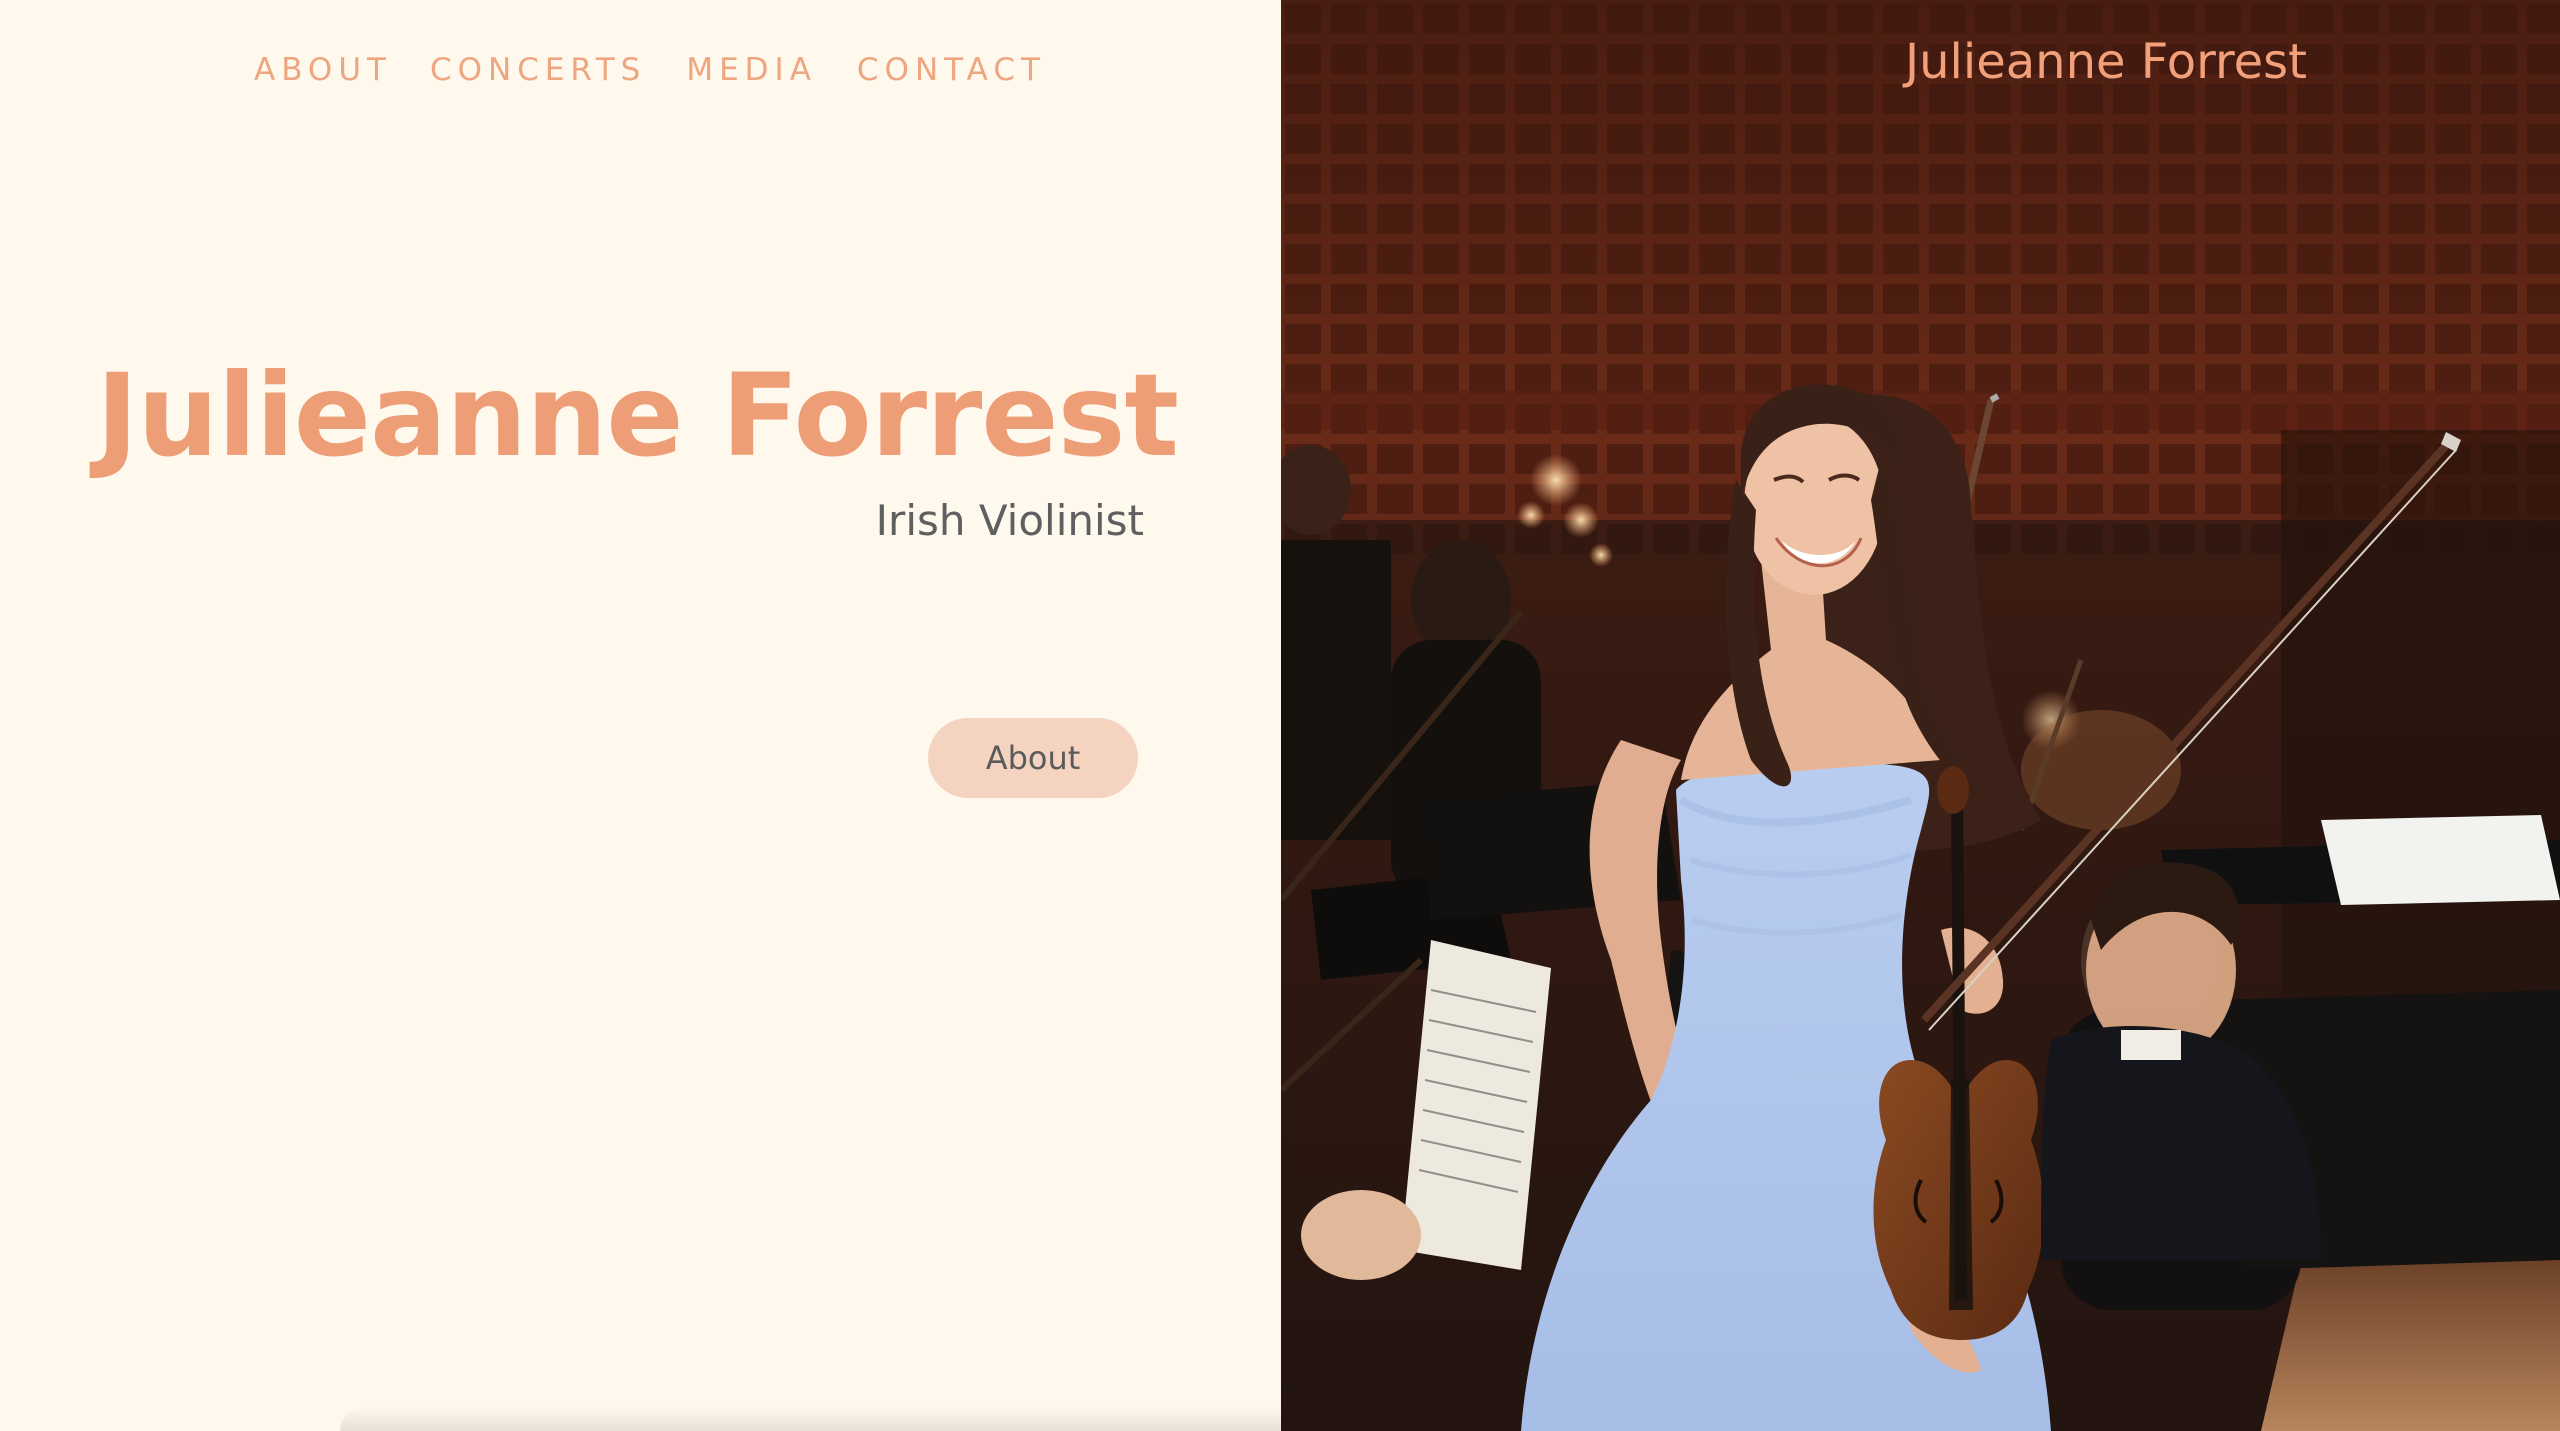  I want to click on site-brand-link: Julieanne Forrest, so click(2106, 62).